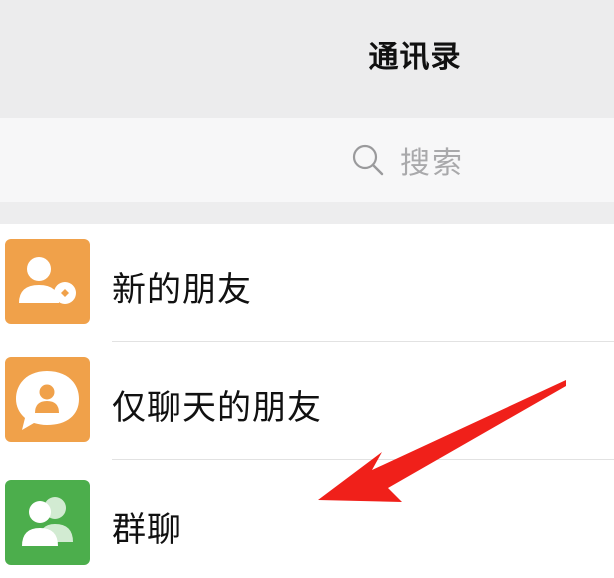  Describe the element at coordinates (307, 213) in the screenshot. I see `section-gap` at that location.